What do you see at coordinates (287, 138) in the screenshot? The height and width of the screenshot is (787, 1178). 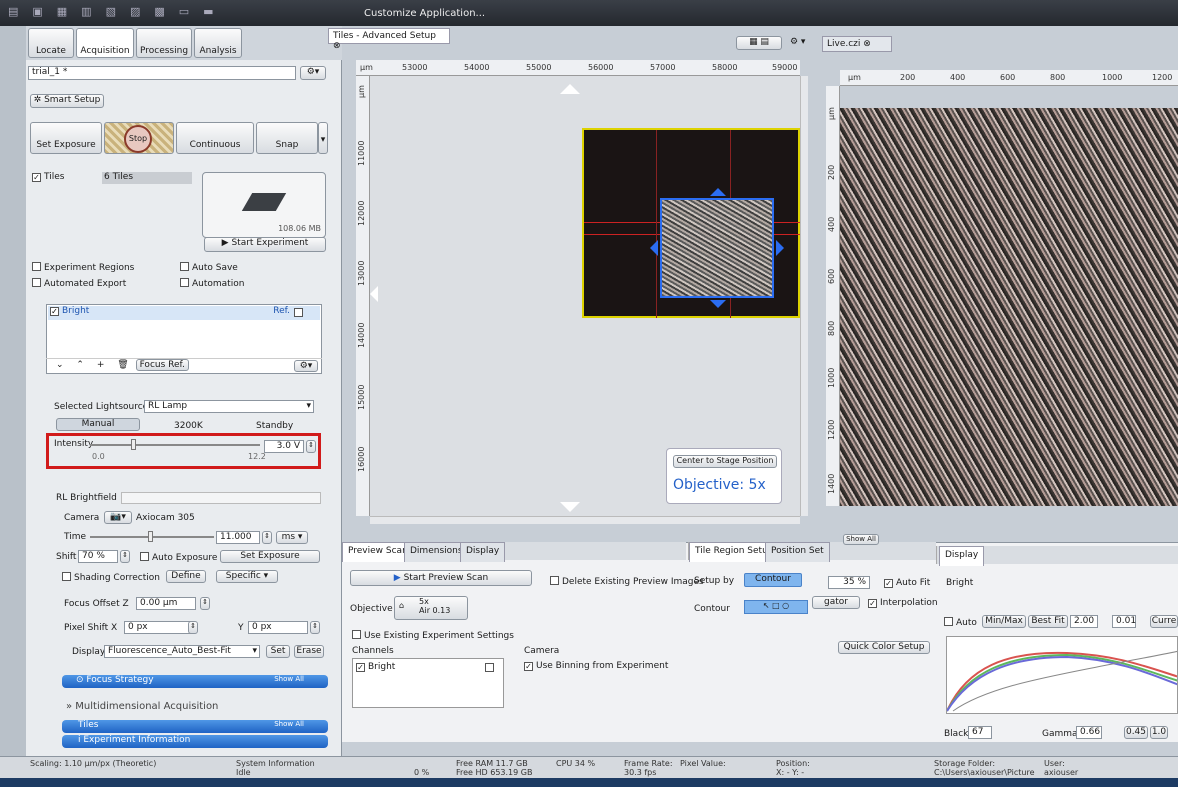 I see `snap-button: Snap` at bounding box center [287, 138].